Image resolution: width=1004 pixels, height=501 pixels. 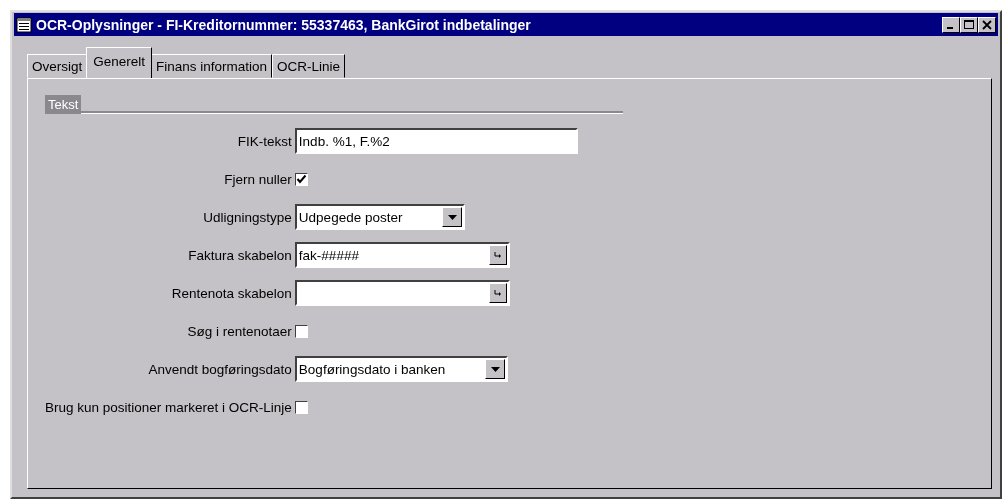 I want to click on dropdown: Udpegede poster, so click(x=380, y=217).